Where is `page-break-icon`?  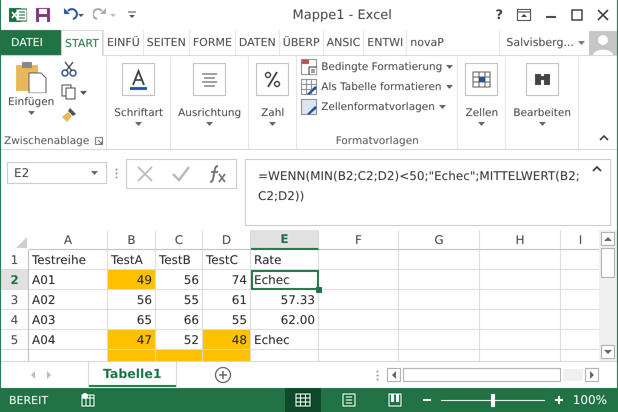
page-break-icon is located at coordinates (395, 400).